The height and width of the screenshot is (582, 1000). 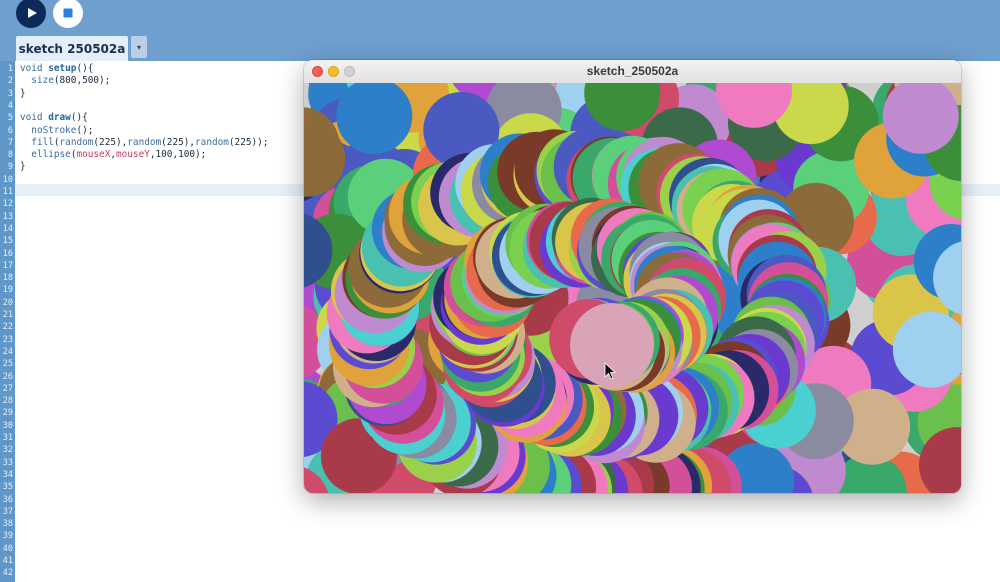 I want to click on code-token: mouseY, so click(x=133, y=155).